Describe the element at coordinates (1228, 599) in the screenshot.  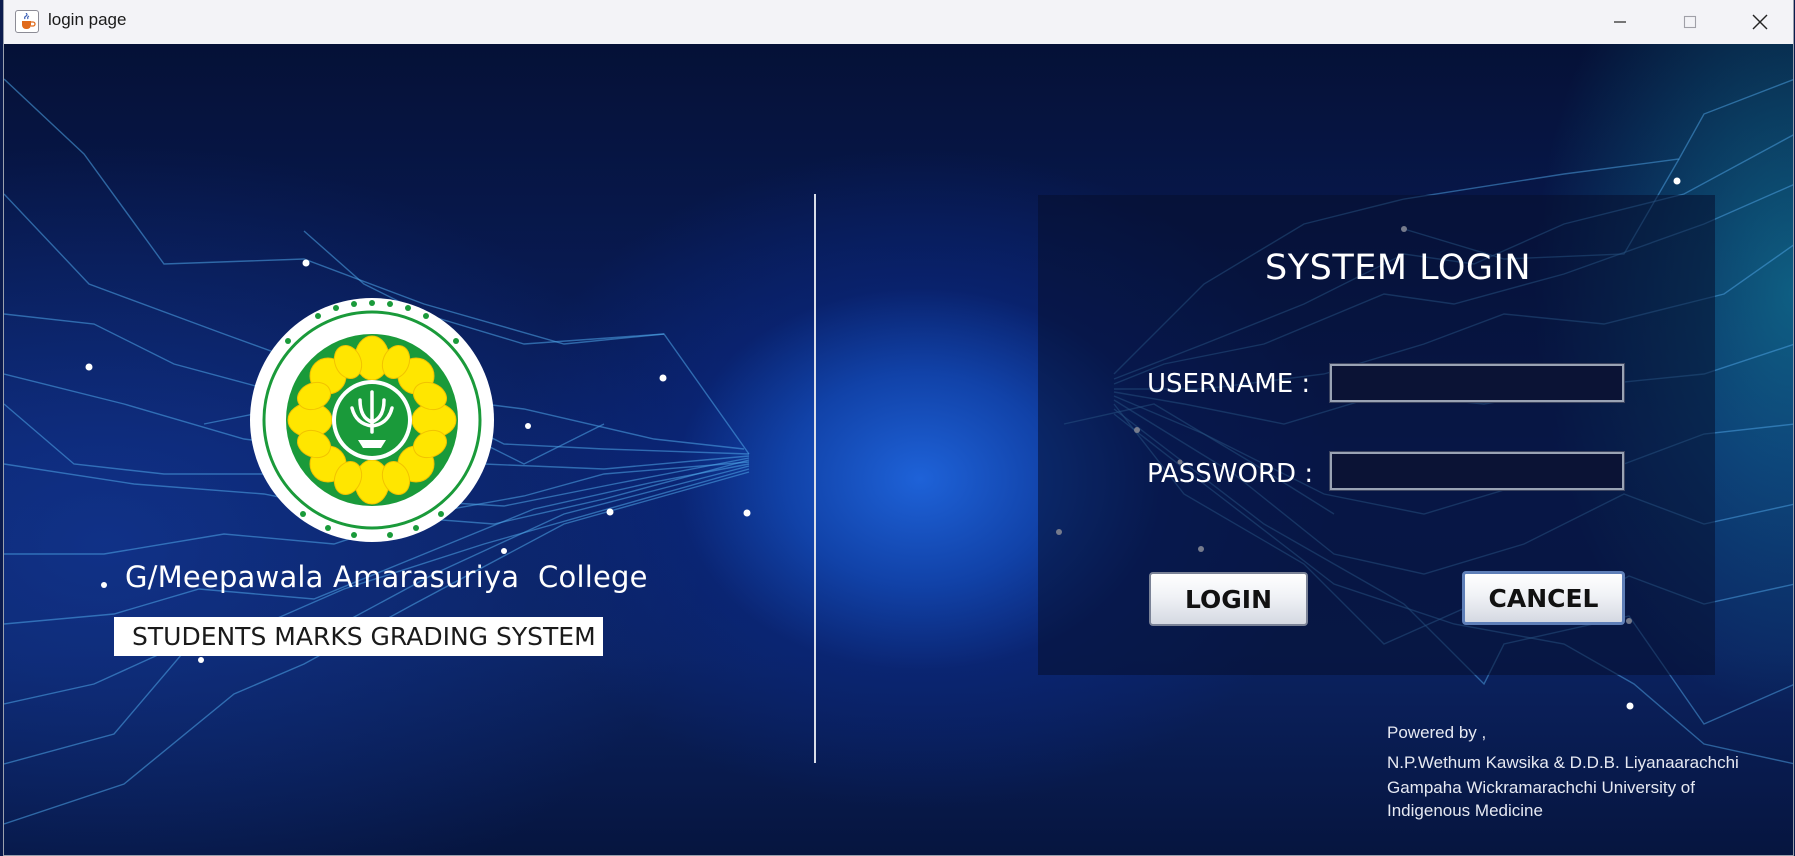
I see `login-button: LOGIN` at that location.